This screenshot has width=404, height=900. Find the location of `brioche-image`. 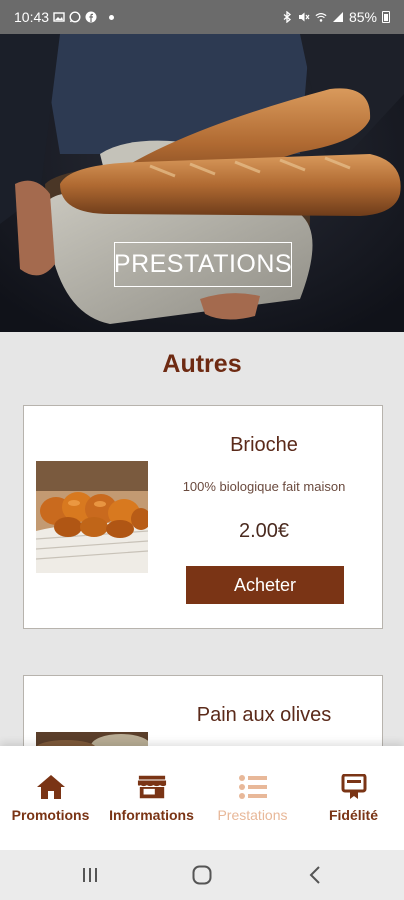

brioche-image is located at coordinates (92, 517).